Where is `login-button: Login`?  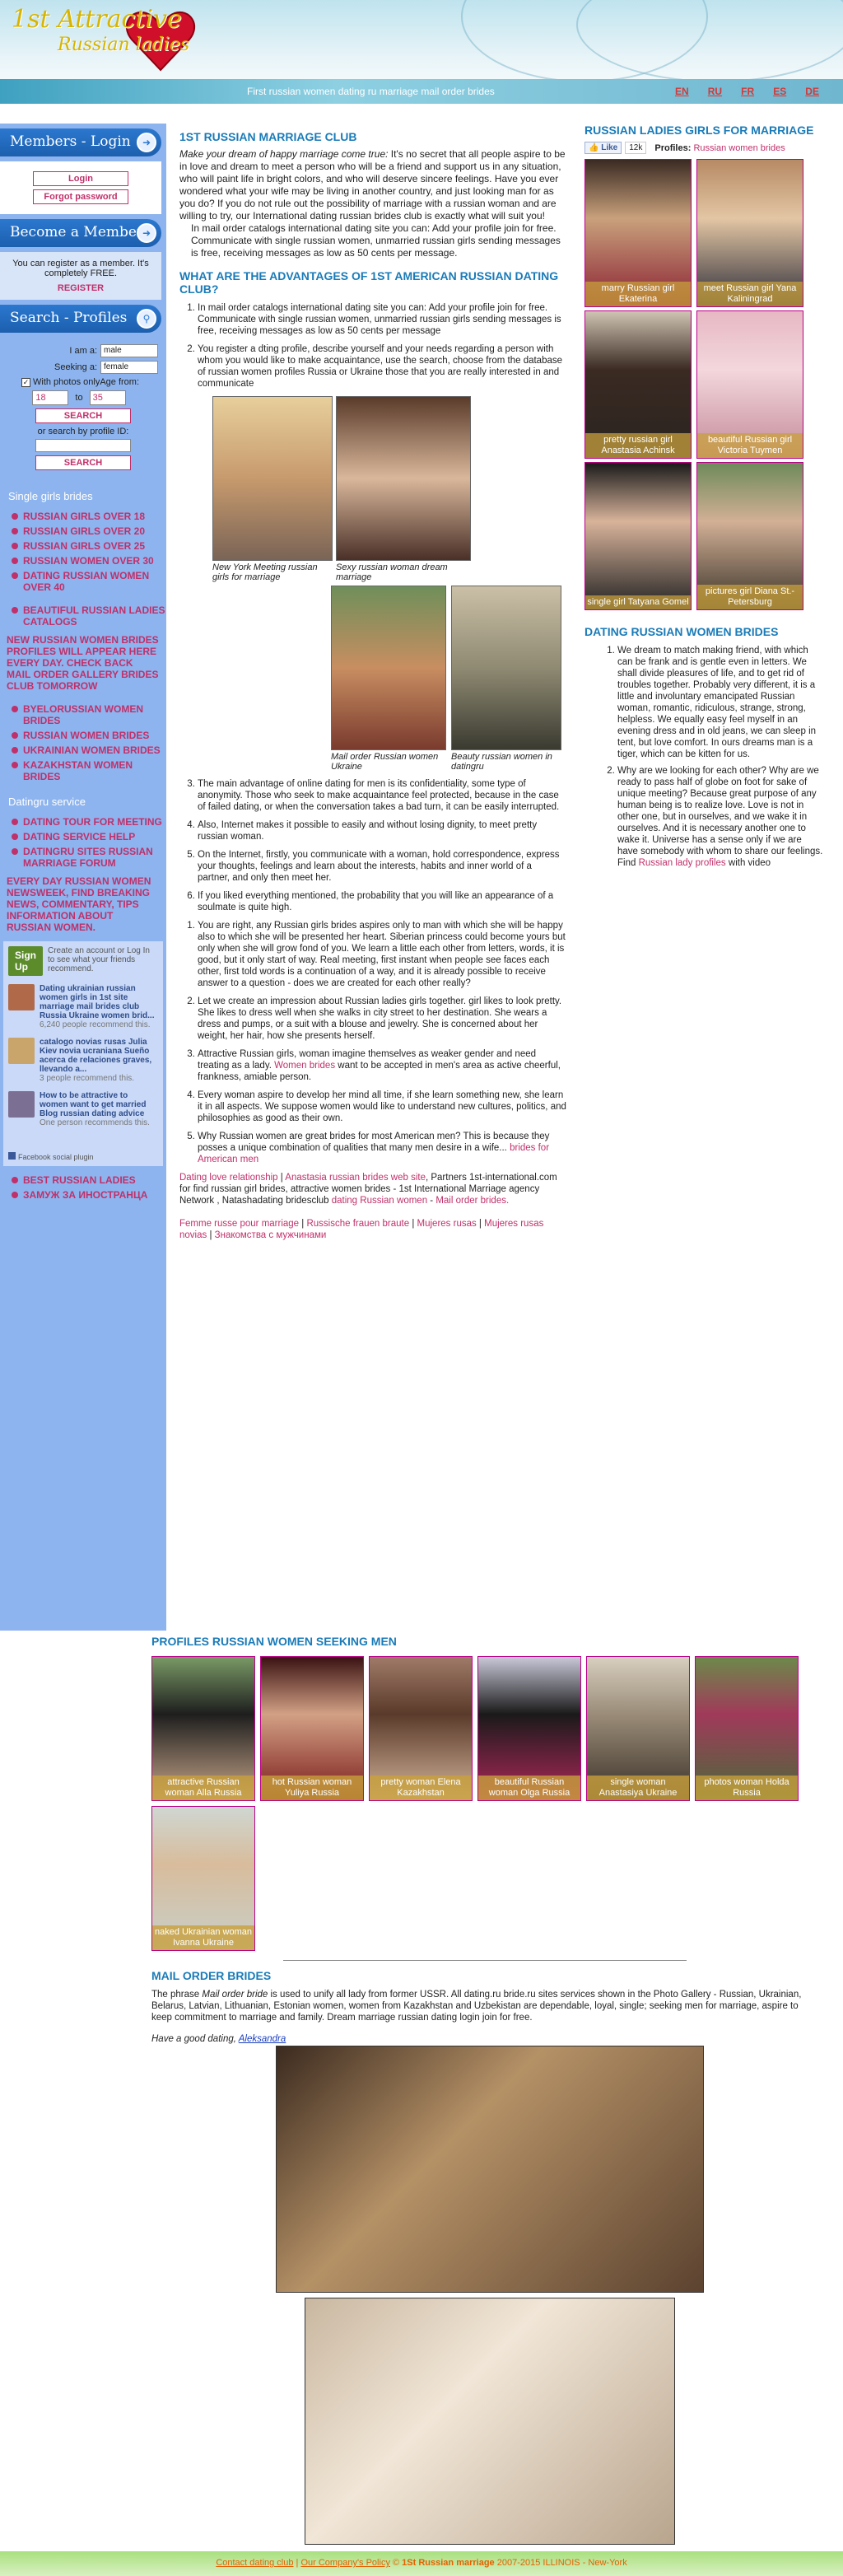 login-button: Login is located at coordinates (81, 178).